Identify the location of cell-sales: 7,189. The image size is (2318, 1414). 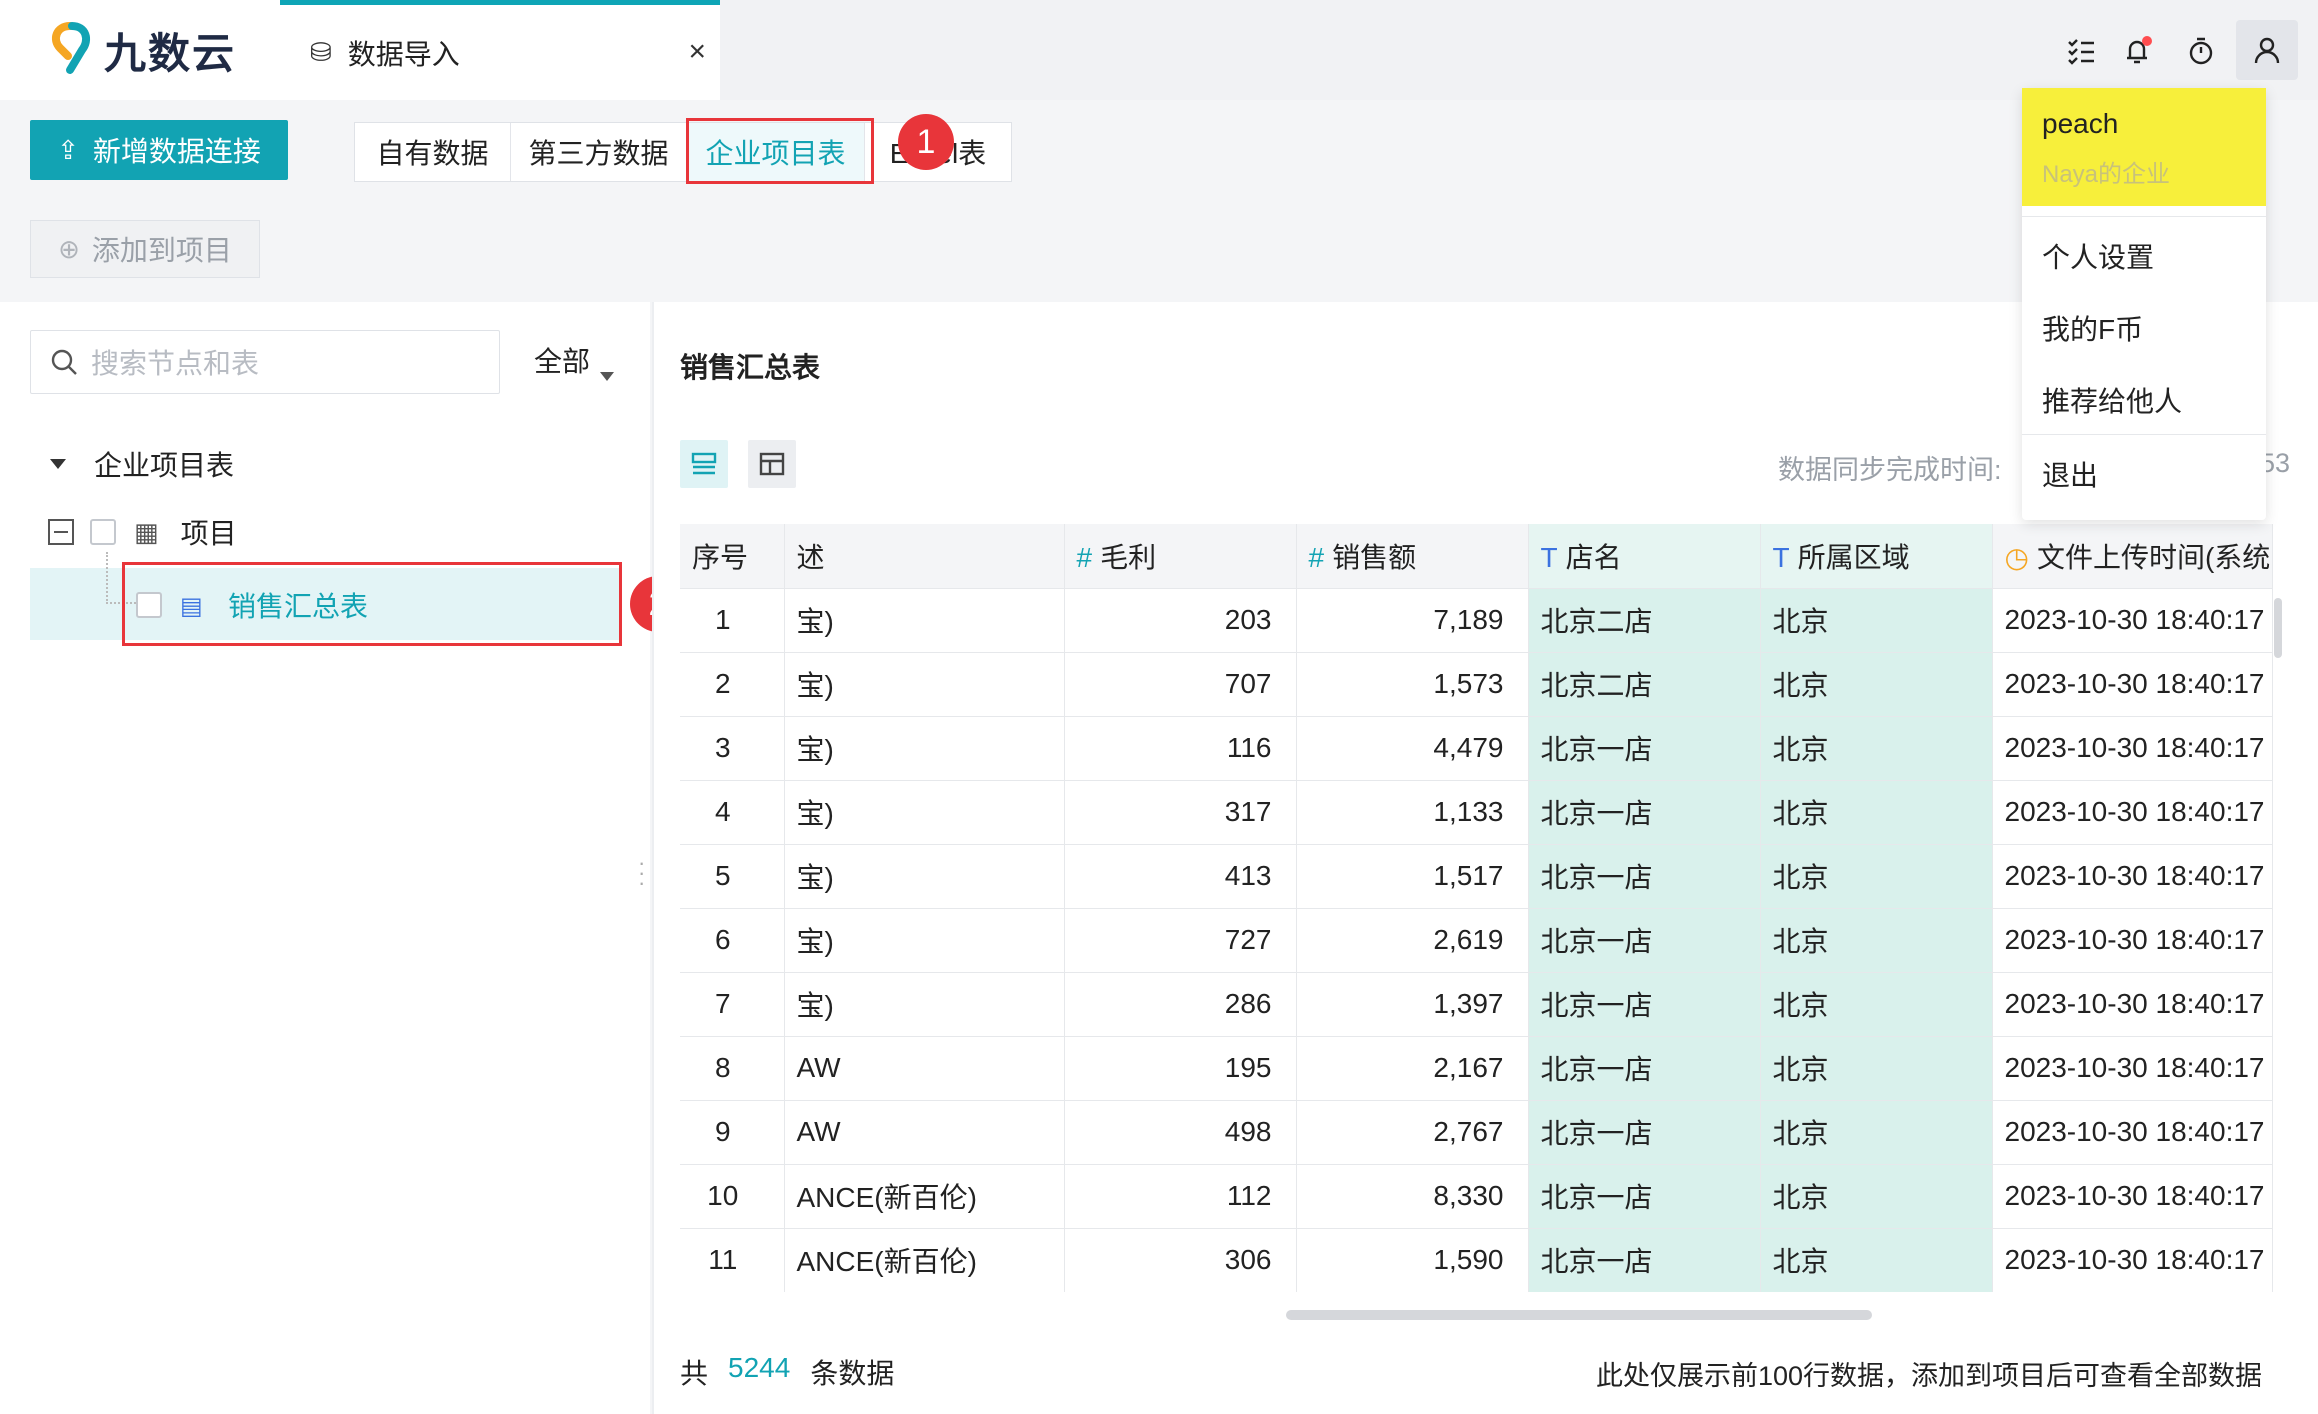
(1412, 619).